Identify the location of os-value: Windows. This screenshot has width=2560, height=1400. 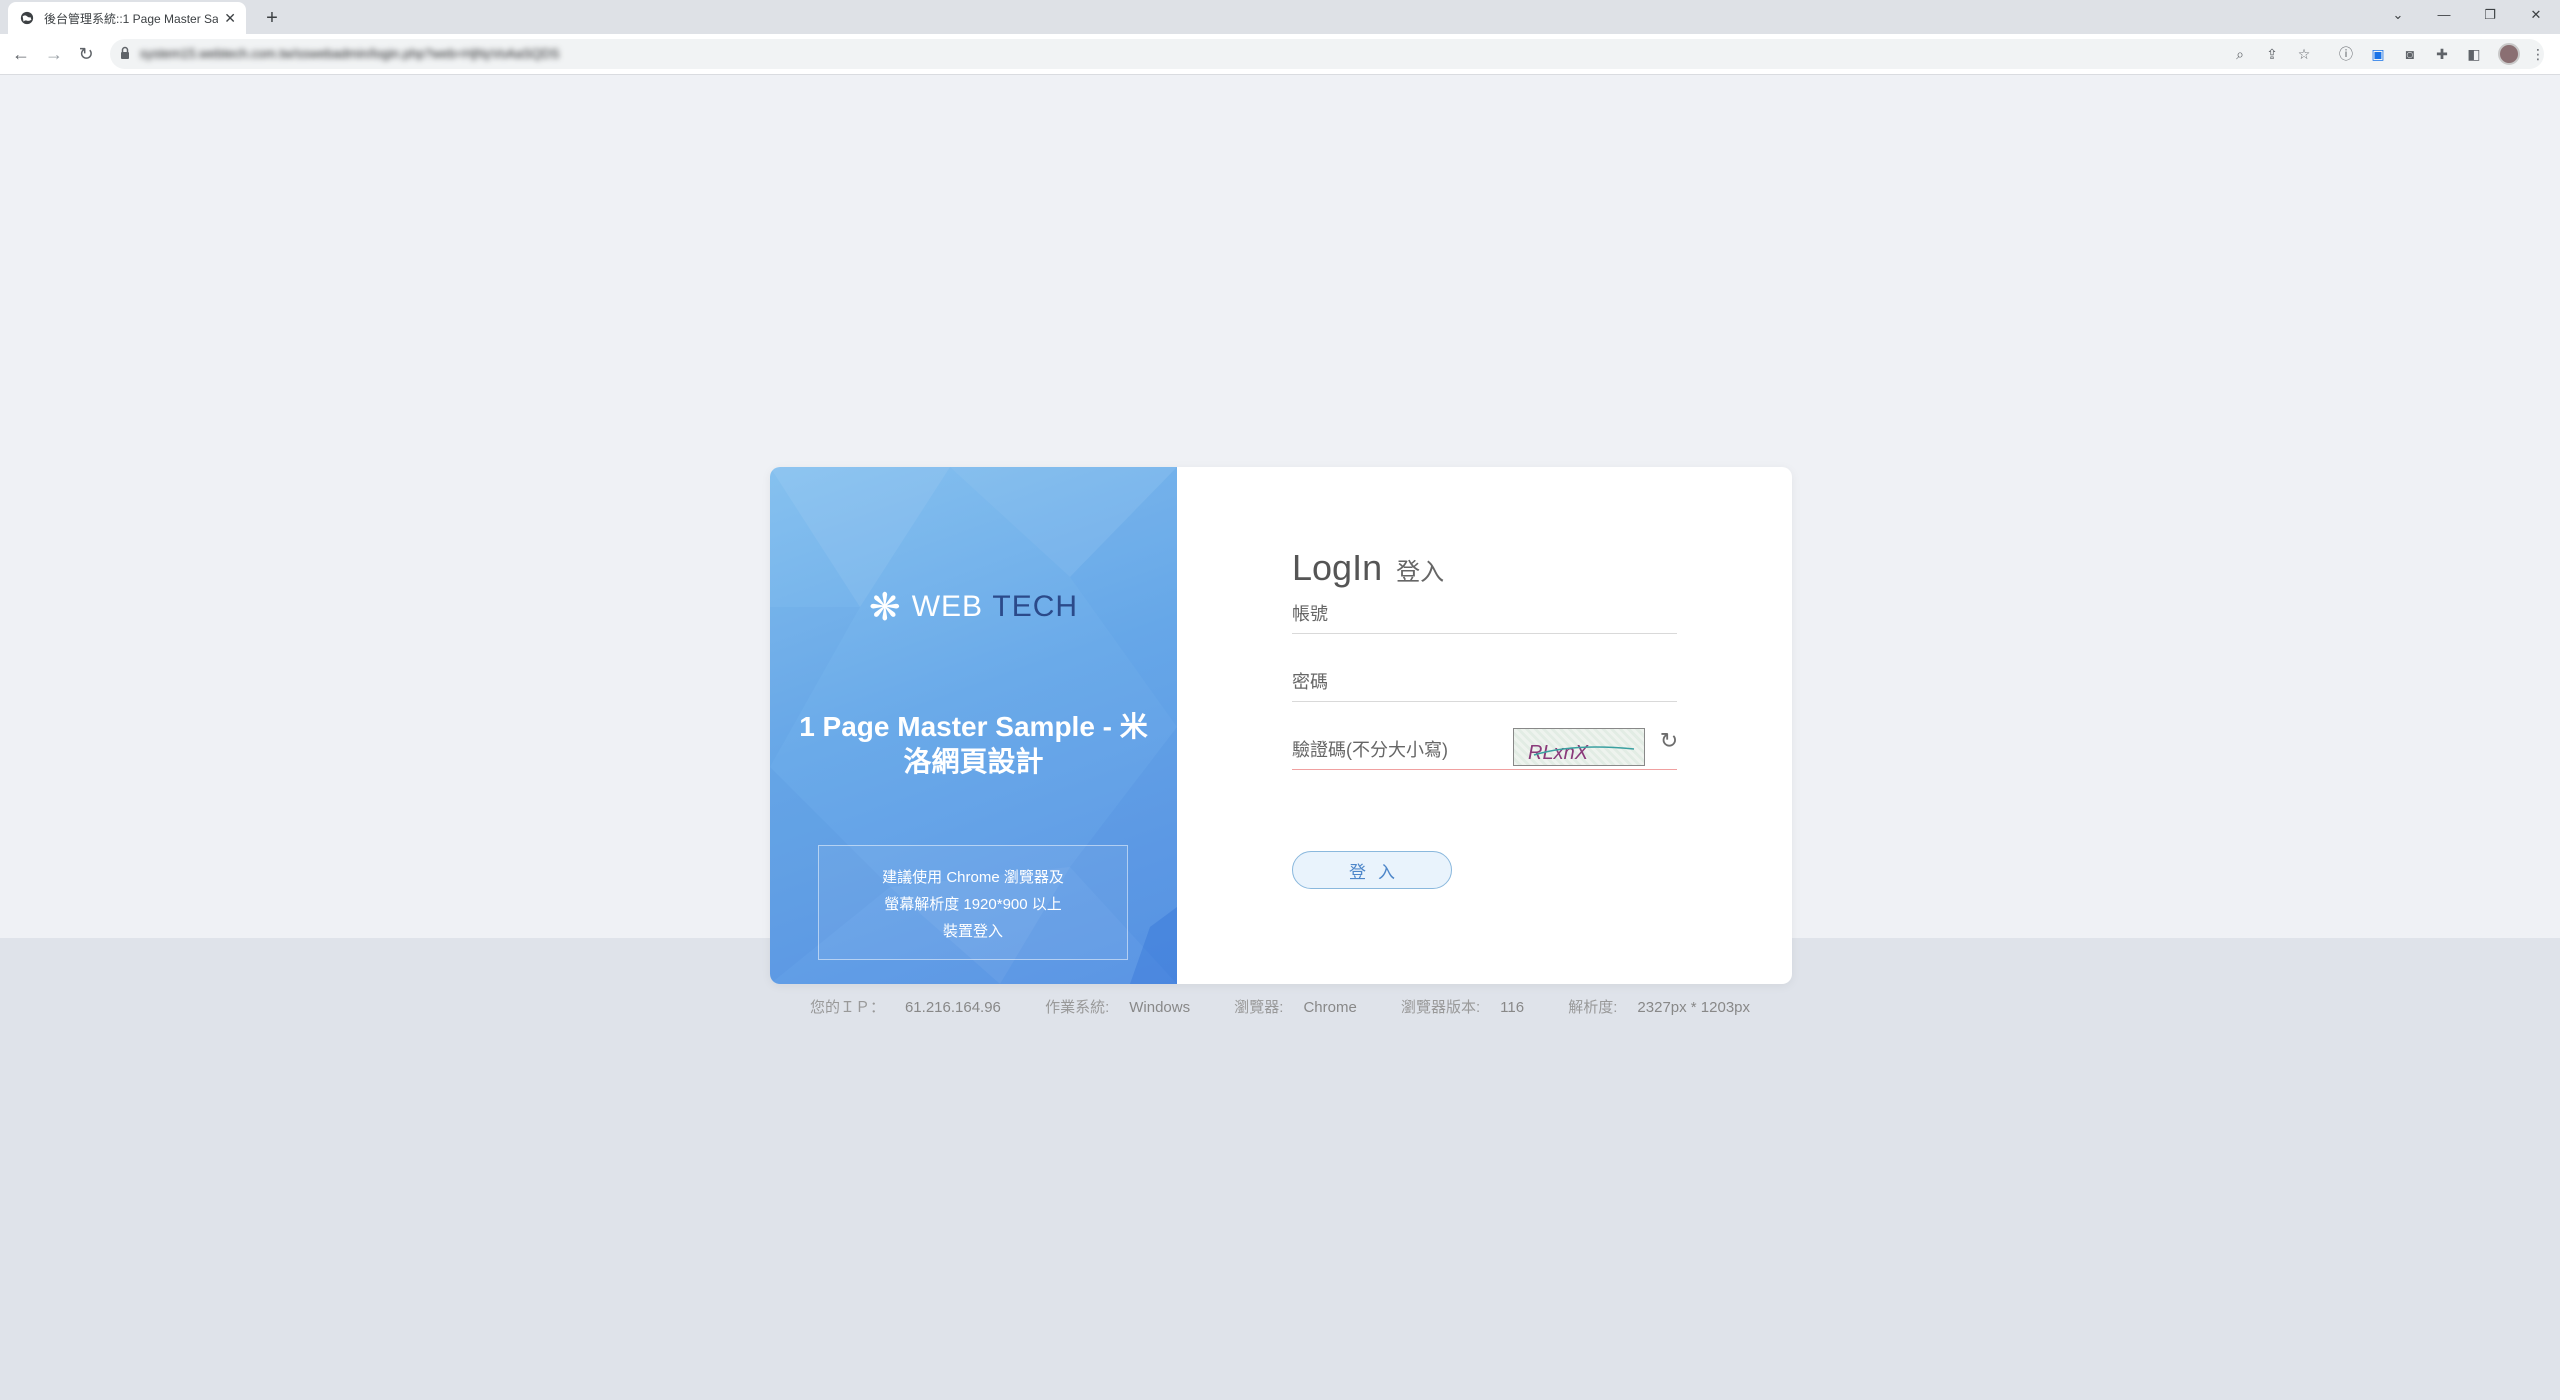
(1160, 1007).